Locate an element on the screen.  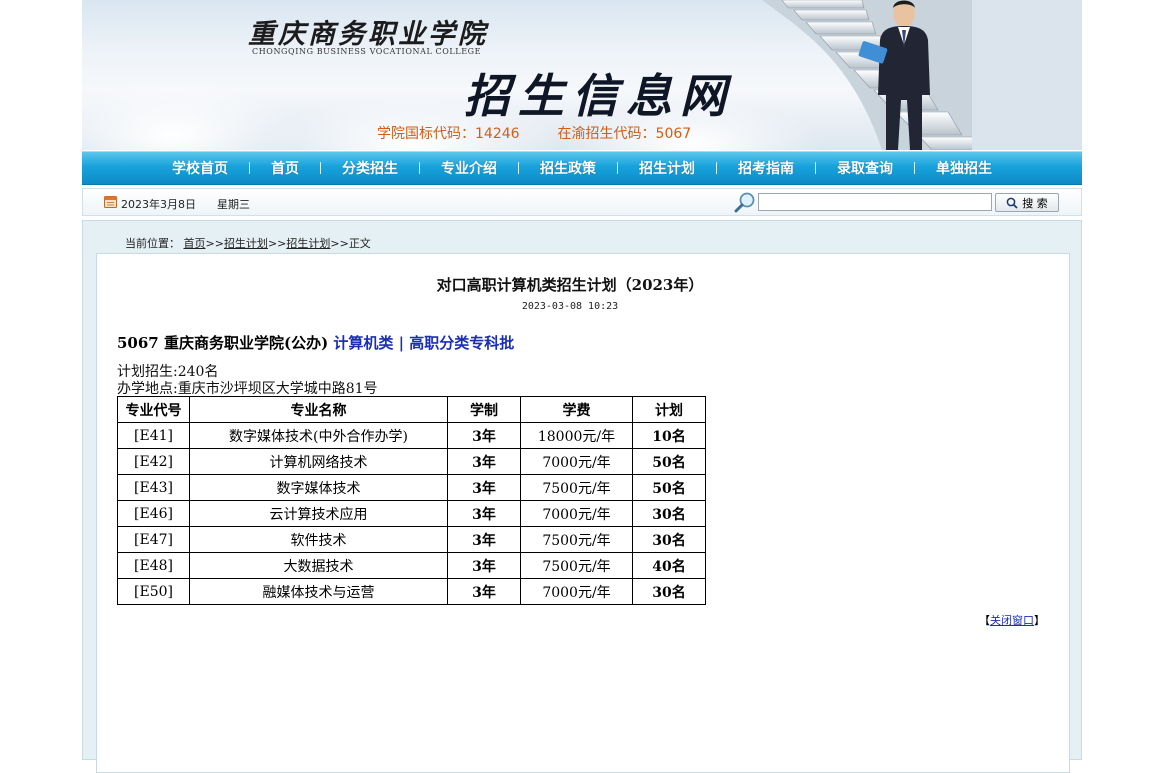
search-button-label: 搜 索 is located at coordinates (1035, 203).